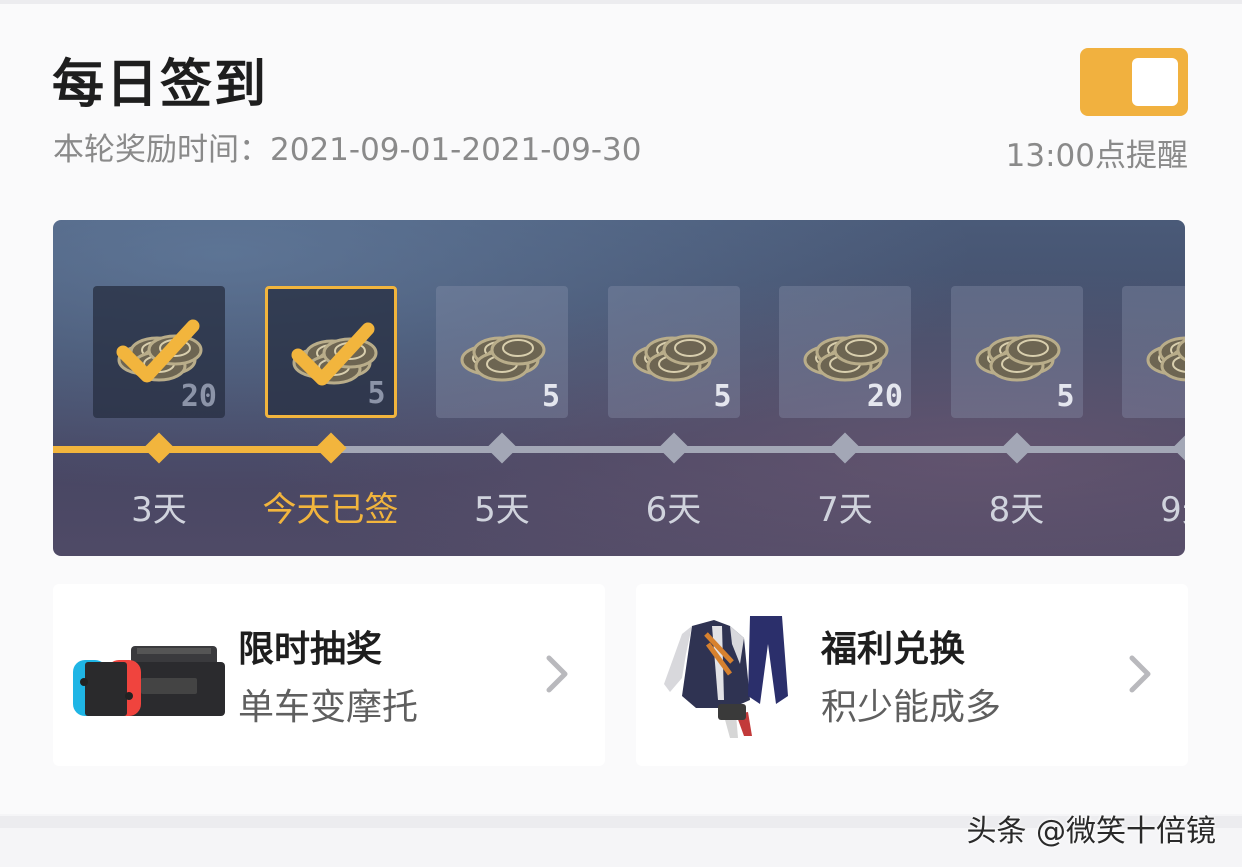 The image size is (1242, 867). Describe the element at coordinates (673, 510) in the screenshot. I see `day-label: 6天` at that location.